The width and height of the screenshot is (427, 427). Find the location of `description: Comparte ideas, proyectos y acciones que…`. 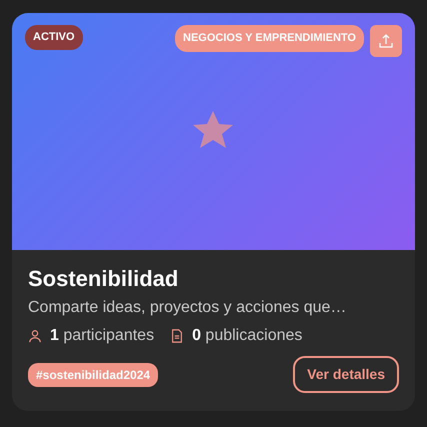

description: Comparte ideas, proyectos y acciones que… is located at coordinates (188, 308).